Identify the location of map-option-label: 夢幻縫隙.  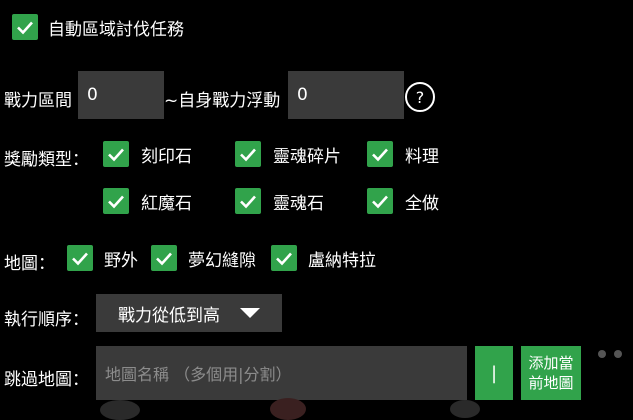
(222, 260).